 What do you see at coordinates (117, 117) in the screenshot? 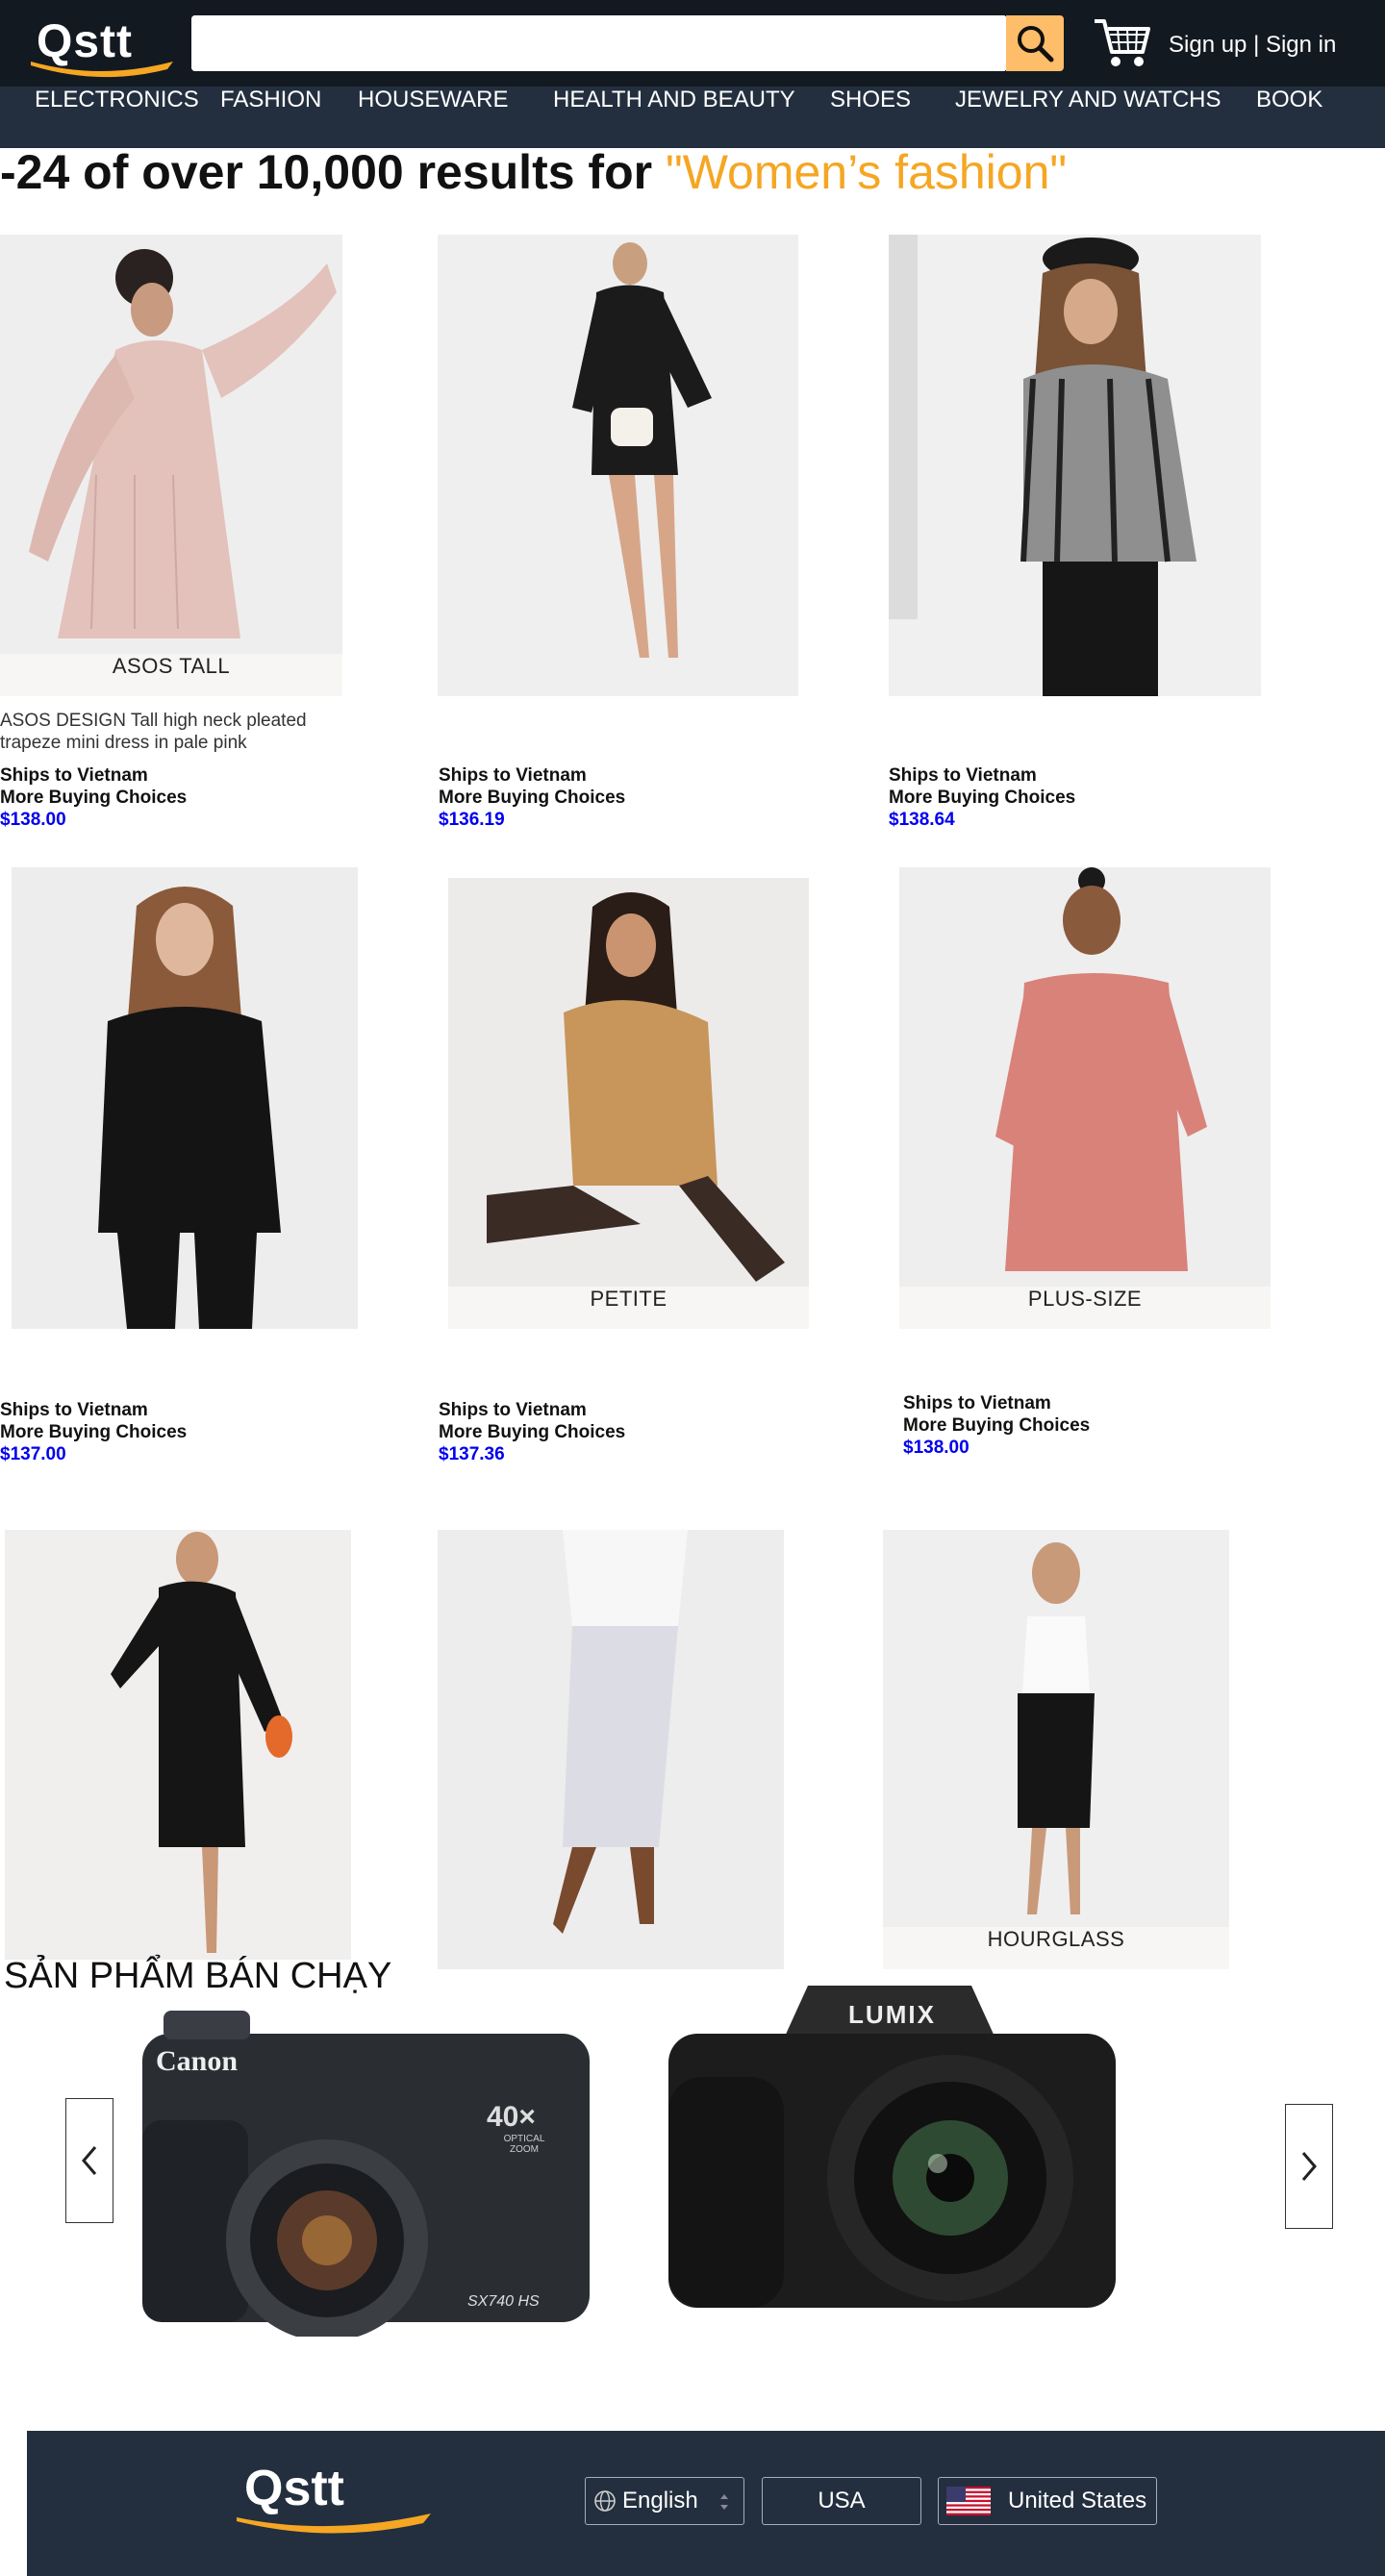
I see `nav-item-electronics: ELECTRONICS` at bounding box center [117, 117].